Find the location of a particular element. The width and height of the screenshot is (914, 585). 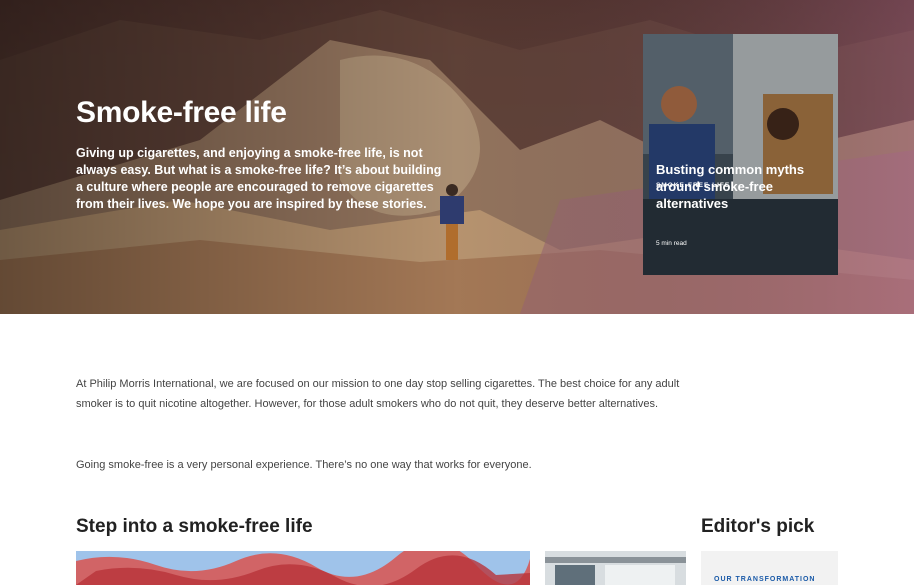

page-title: Smoke-free life is located at coordinates (181, 112).